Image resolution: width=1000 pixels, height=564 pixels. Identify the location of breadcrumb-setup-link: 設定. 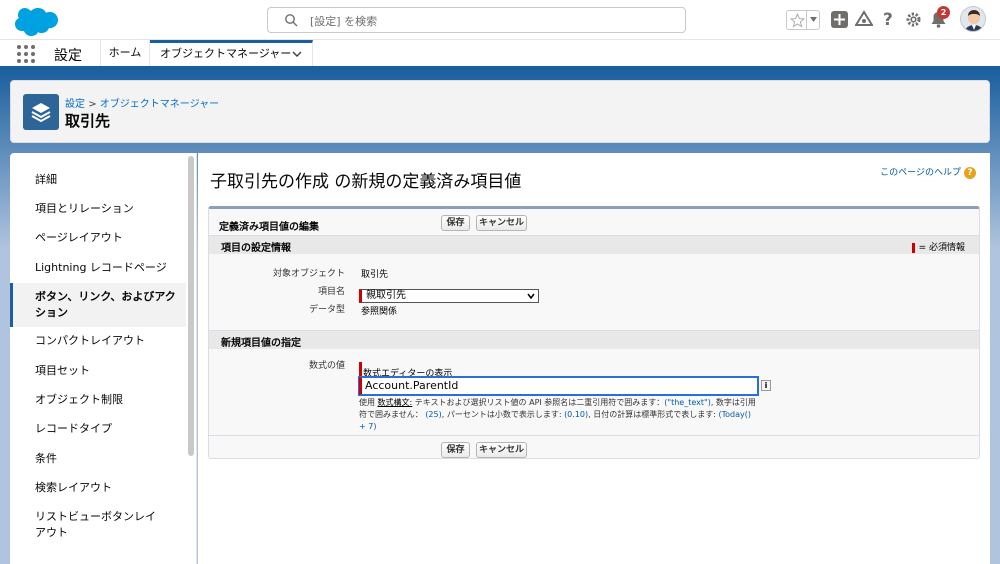
(75, 104).